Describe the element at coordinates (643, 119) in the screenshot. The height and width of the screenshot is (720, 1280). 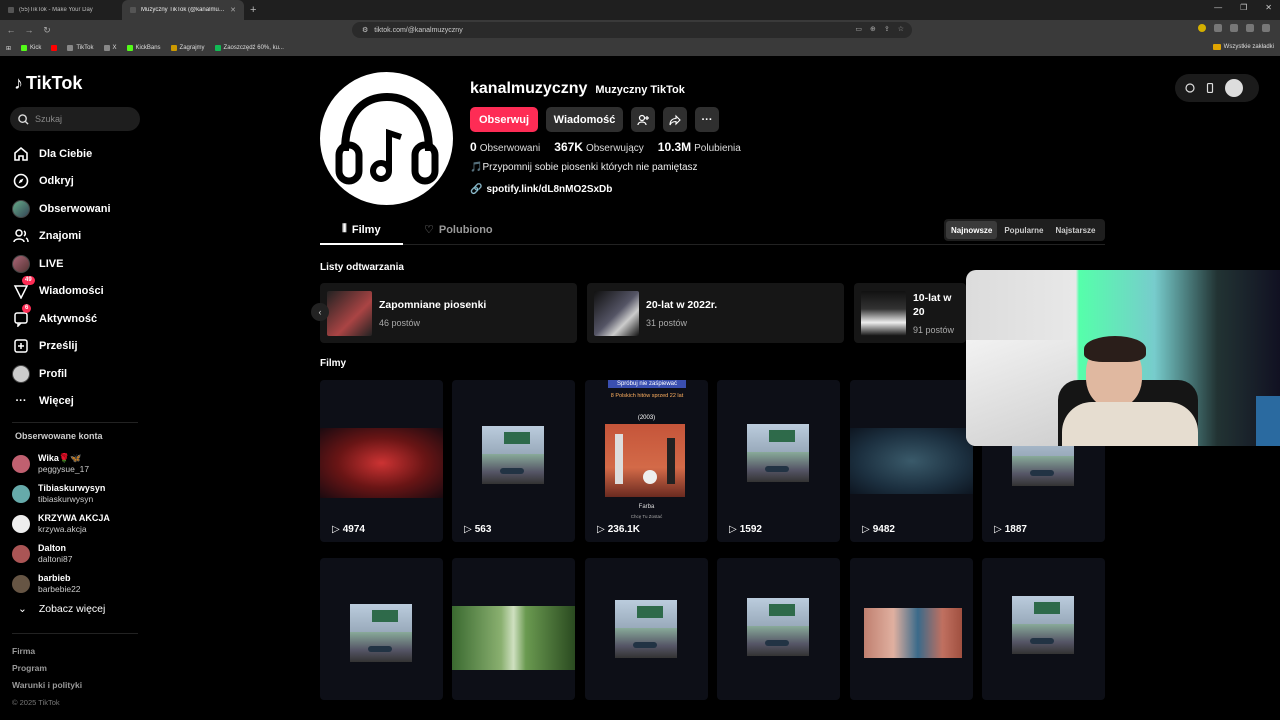
I see `suggest-accounts-icon` at that location.